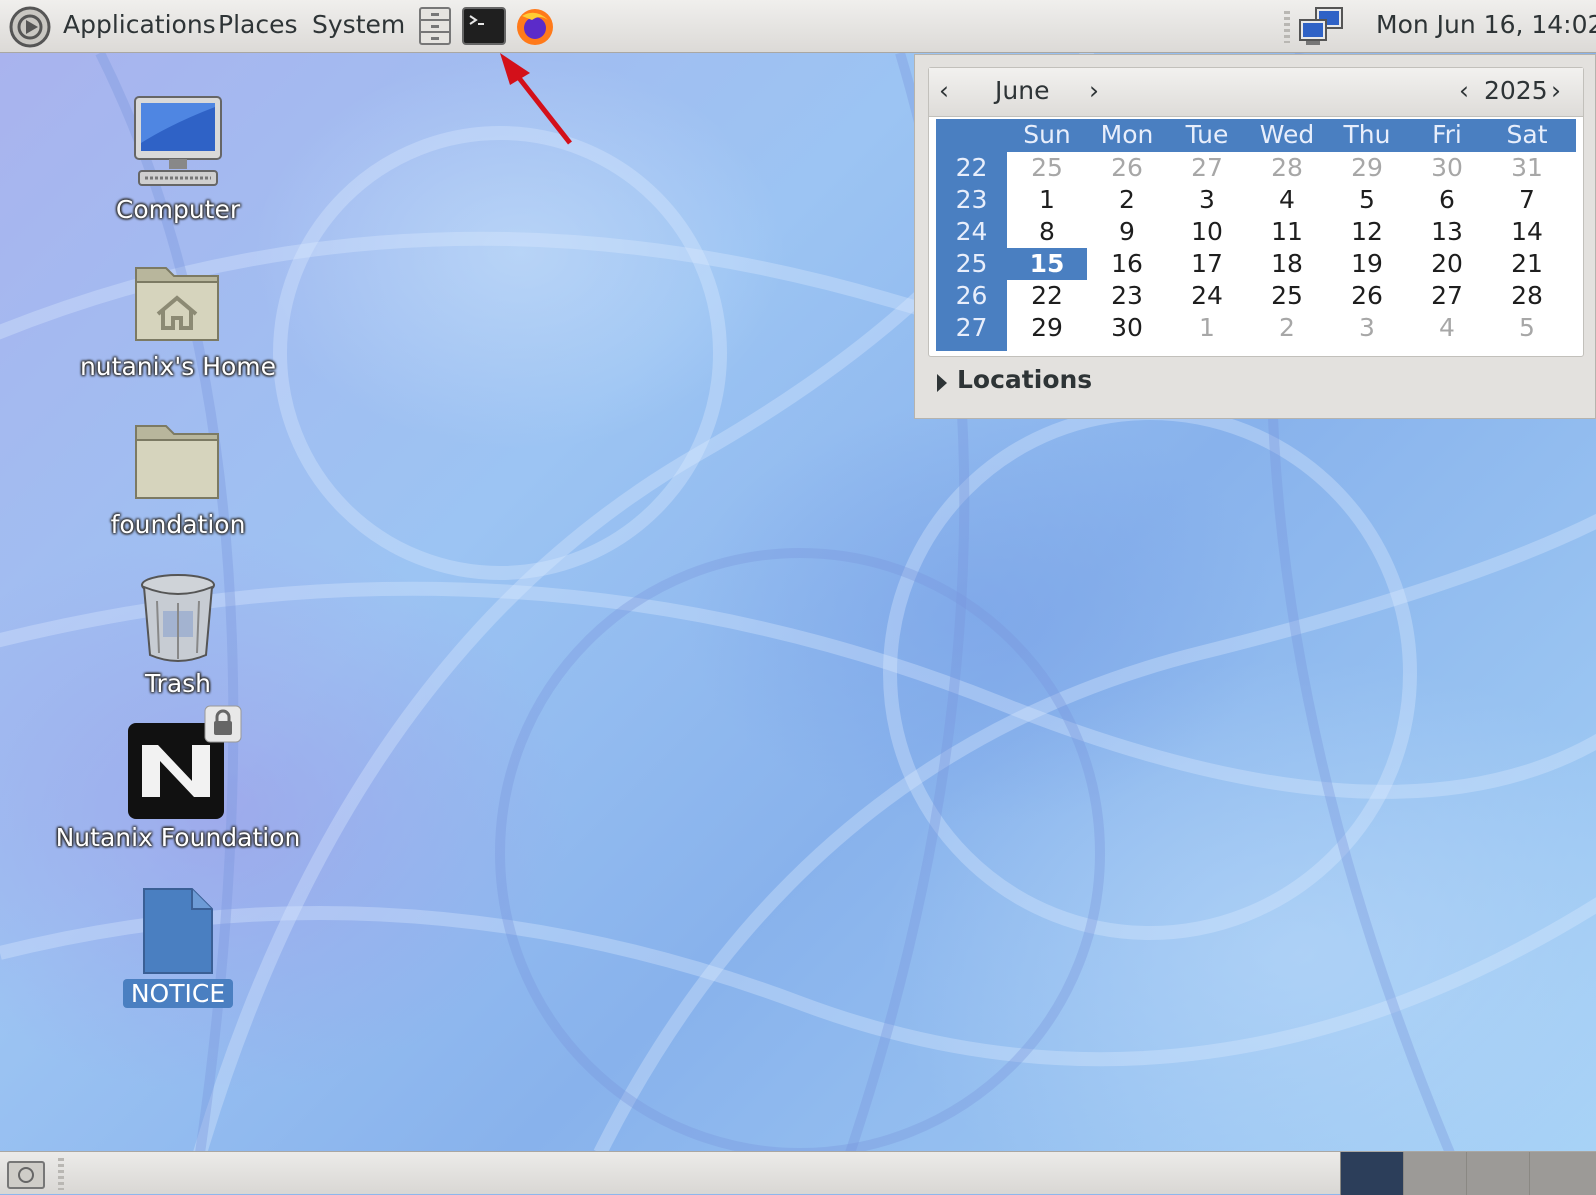 The image size is (1596, 1195). I want to click on calendar-day: 14, so click(1527, 232).